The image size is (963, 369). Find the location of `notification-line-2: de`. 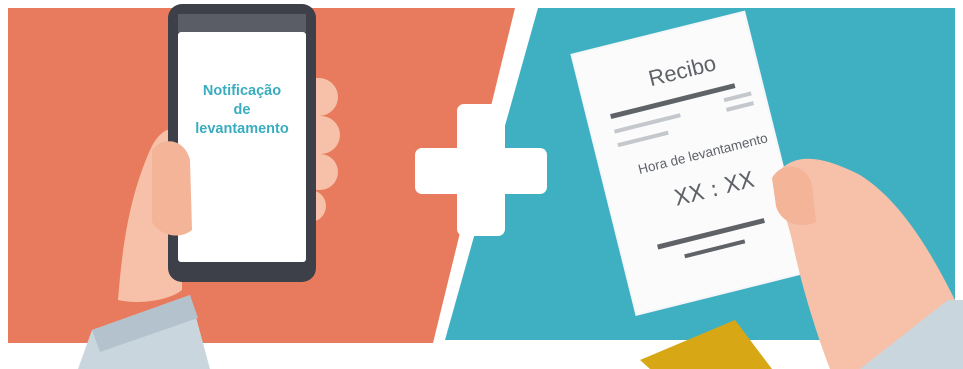

notification-line-2: de is located at coordinates (242, 110).